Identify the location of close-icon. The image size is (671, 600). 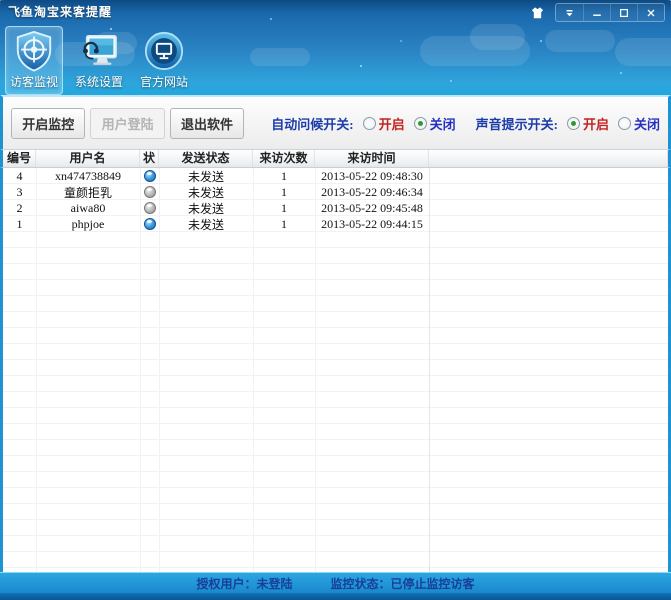
(651, 12).